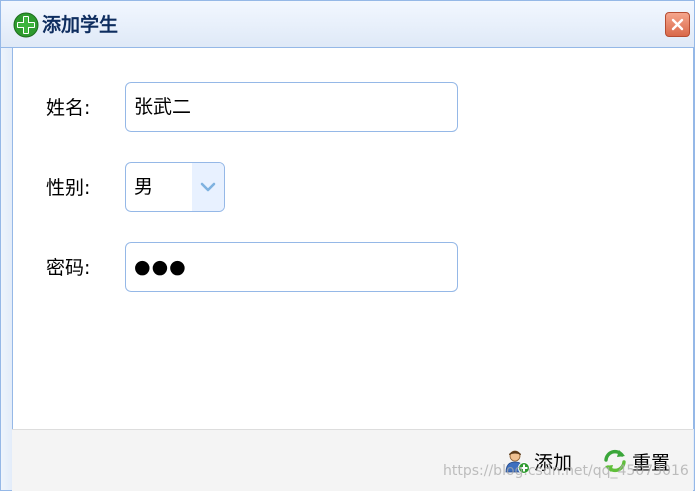 Image resolution: width=695 pixels, height=491 pixels. I want to click on dialog-footer: 添加 重置, so click(352, 460).